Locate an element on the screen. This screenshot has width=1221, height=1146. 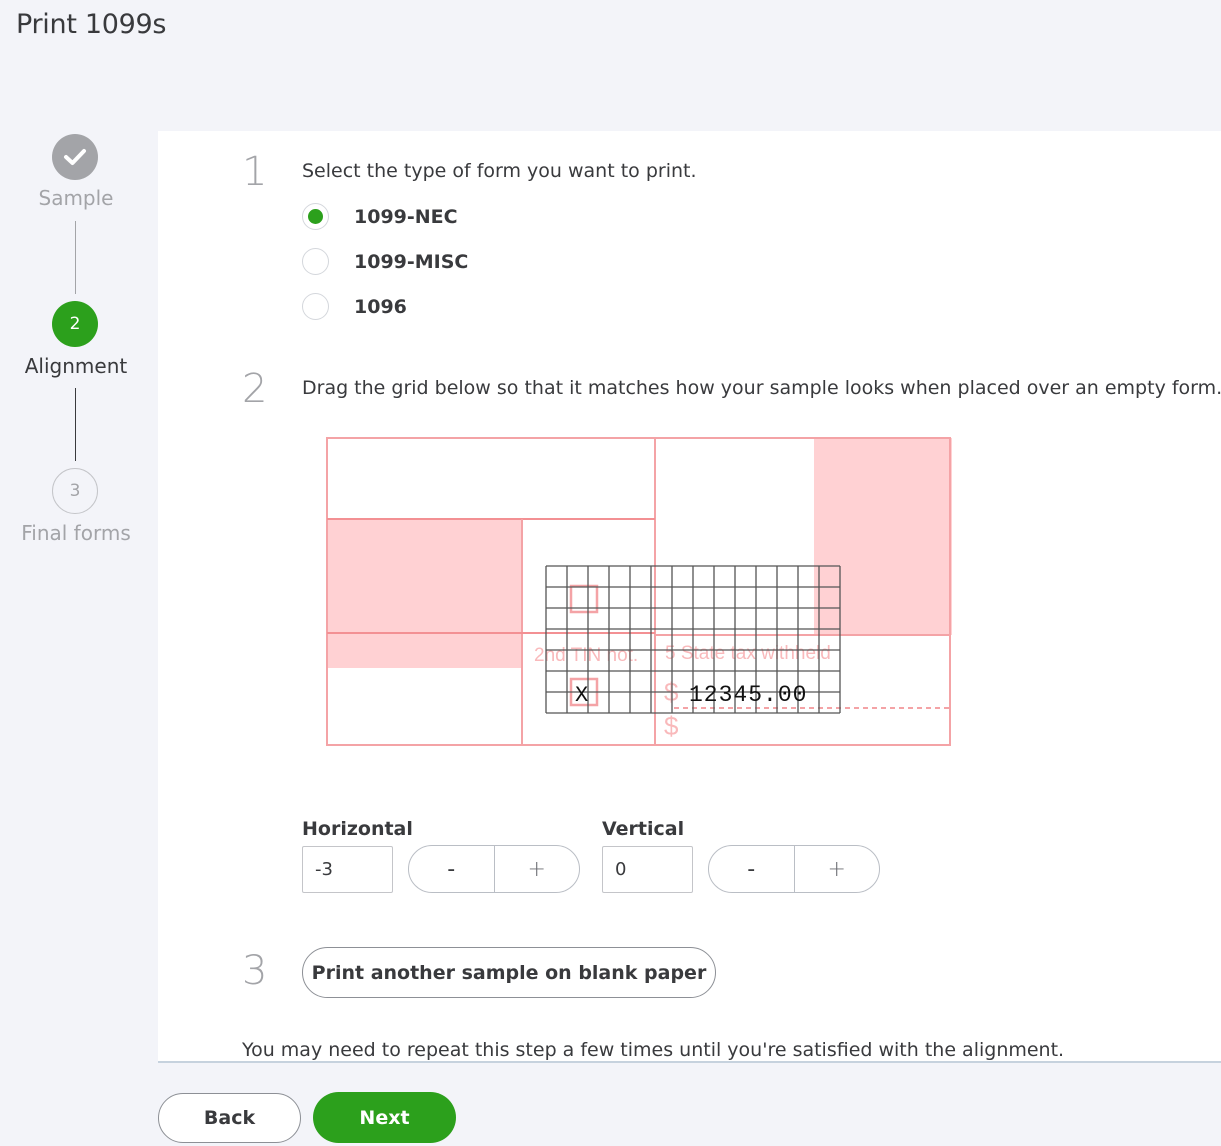
section-number: 2 is located at coordinates (255, 389).